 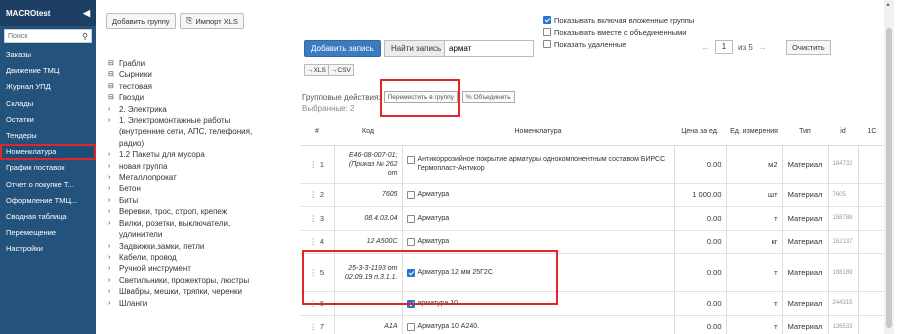 What do you see at coordinates (762, 47) in the screenshot?
I see `next-page-icon: →` at bounding box center [762, 47].